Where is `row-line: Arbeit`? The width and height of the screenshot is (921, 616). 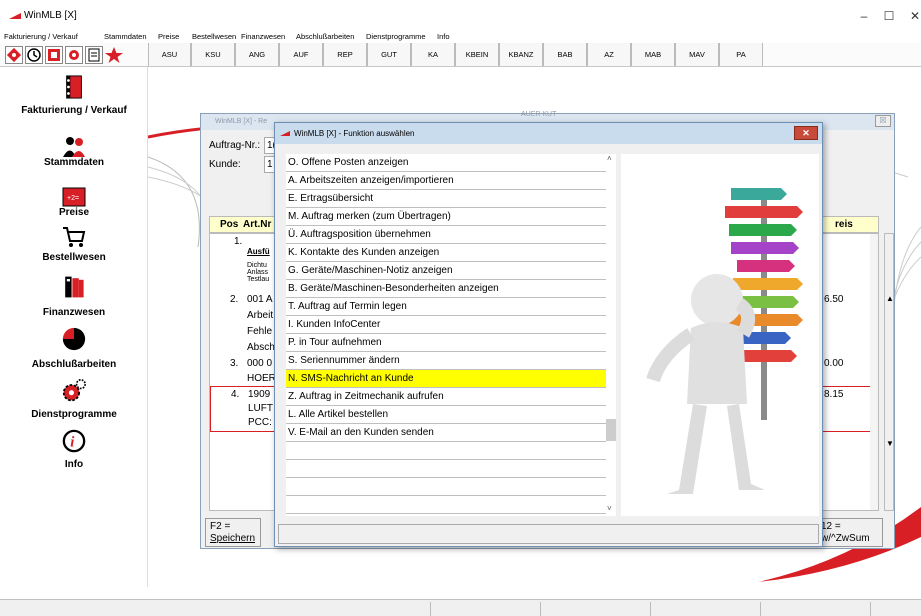
row-line: Arbeit is located at coordinates (260, 315).